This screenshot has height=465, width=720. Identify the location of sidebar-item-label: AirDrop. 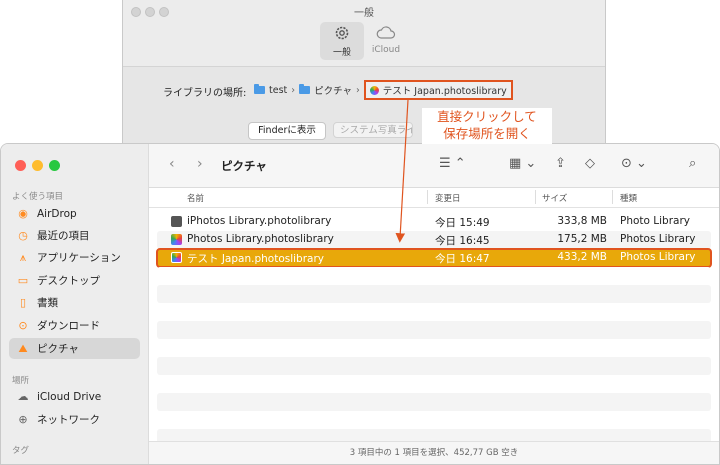
(57, 213).